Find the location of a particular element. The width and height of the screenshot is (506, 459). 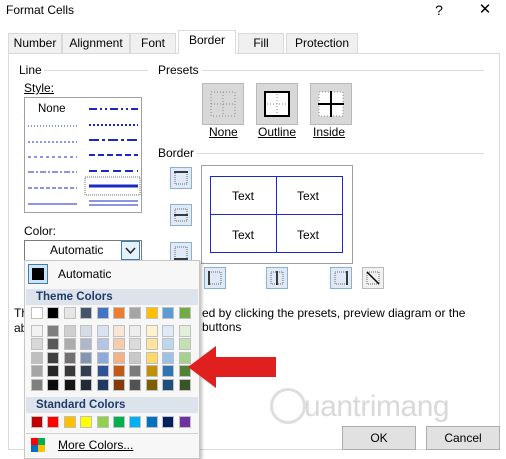

line-style-list: None is located at coordinates (83, 155).